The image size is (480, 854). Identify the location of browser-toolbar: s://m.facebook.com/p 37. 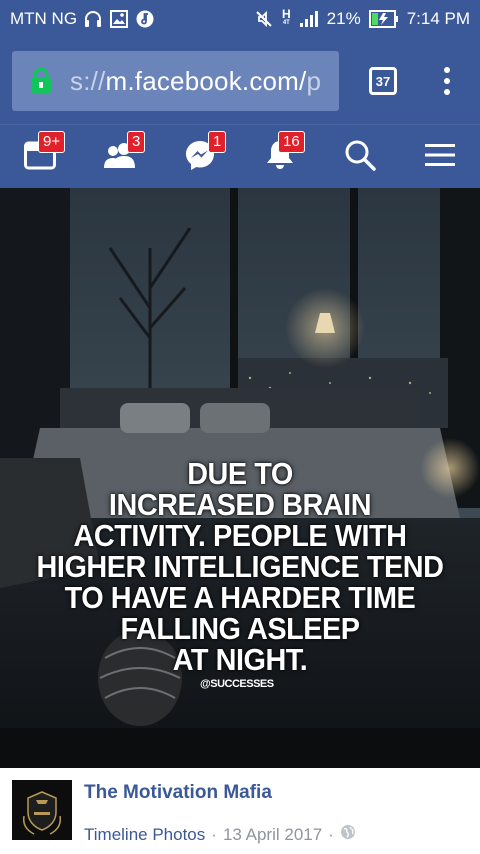
(240, 81).